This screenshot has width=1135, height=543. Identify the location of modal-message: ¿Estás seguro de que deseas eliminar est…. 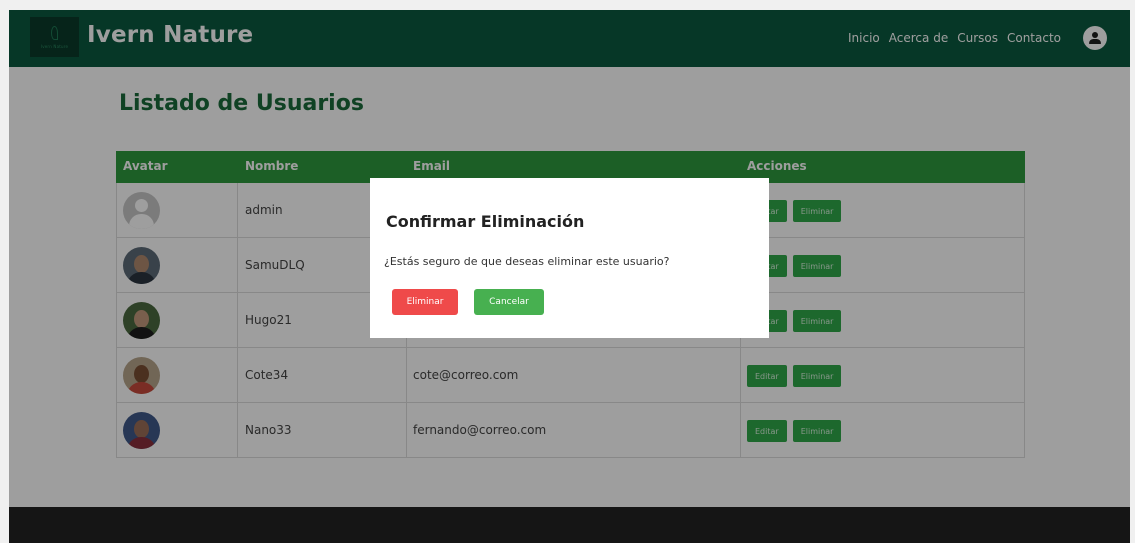
(527, 261).